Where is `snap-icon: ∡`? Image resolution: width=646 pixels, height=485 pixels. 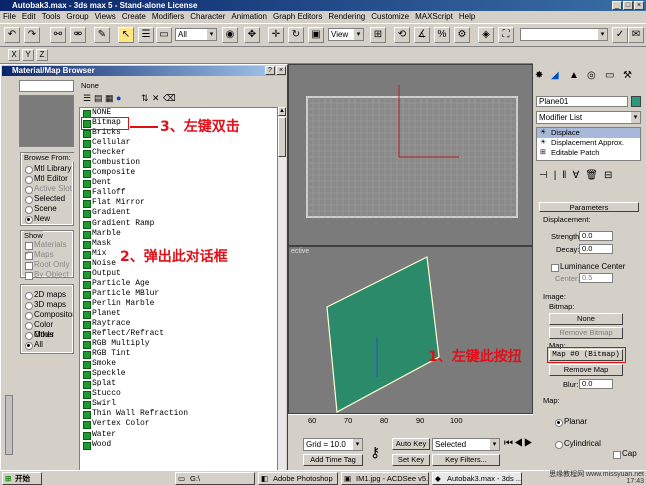 snap-icon: ∡ is located at coordinates (422, 35).